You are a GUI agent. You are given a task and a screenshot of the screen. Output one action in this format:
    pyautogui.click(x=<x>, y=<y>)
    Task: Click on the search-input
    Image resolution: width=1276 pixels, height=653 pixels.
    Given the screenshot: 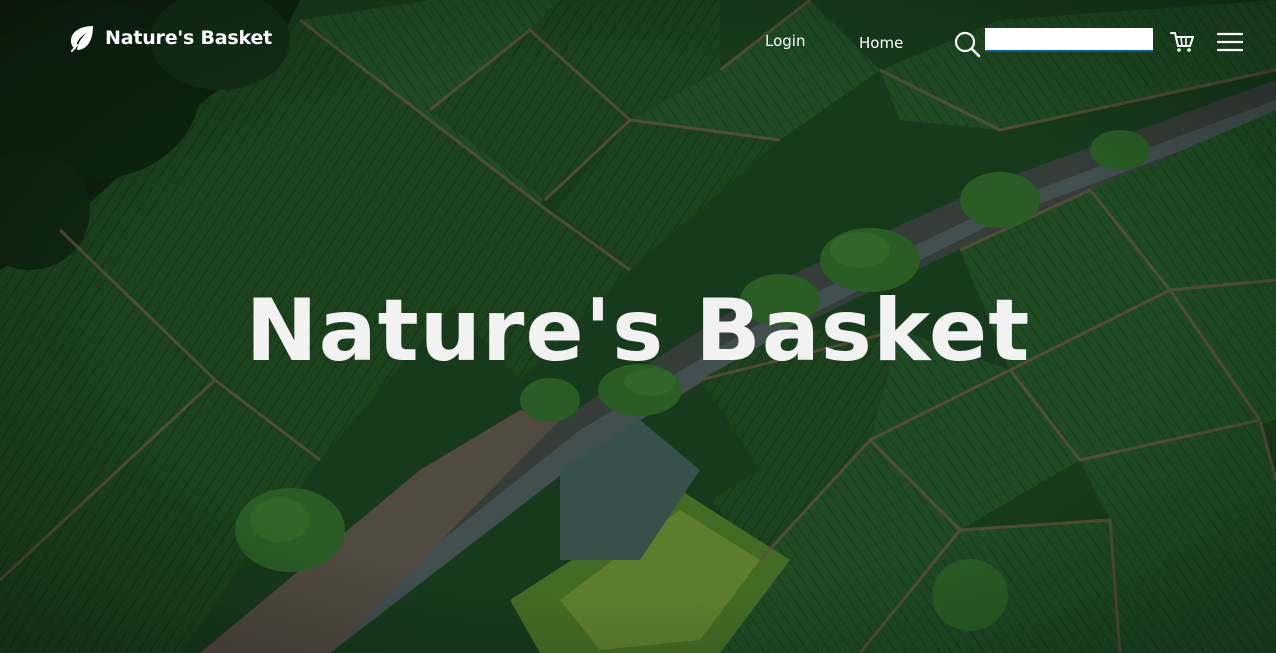 What is the action you would take?
    pyautogui.click(x=1069, y=40)
    